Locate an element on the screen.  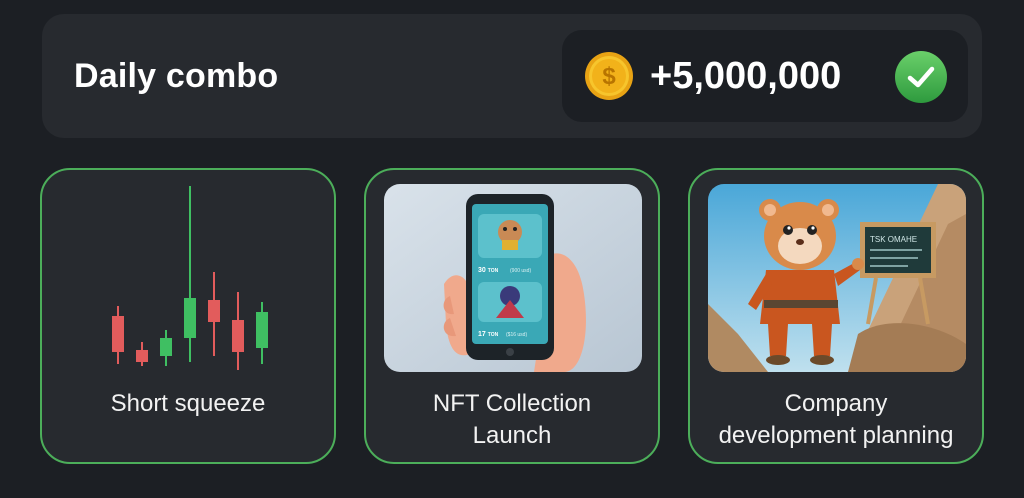
svg-text: 30 TON is located at coordinates (488, 270).